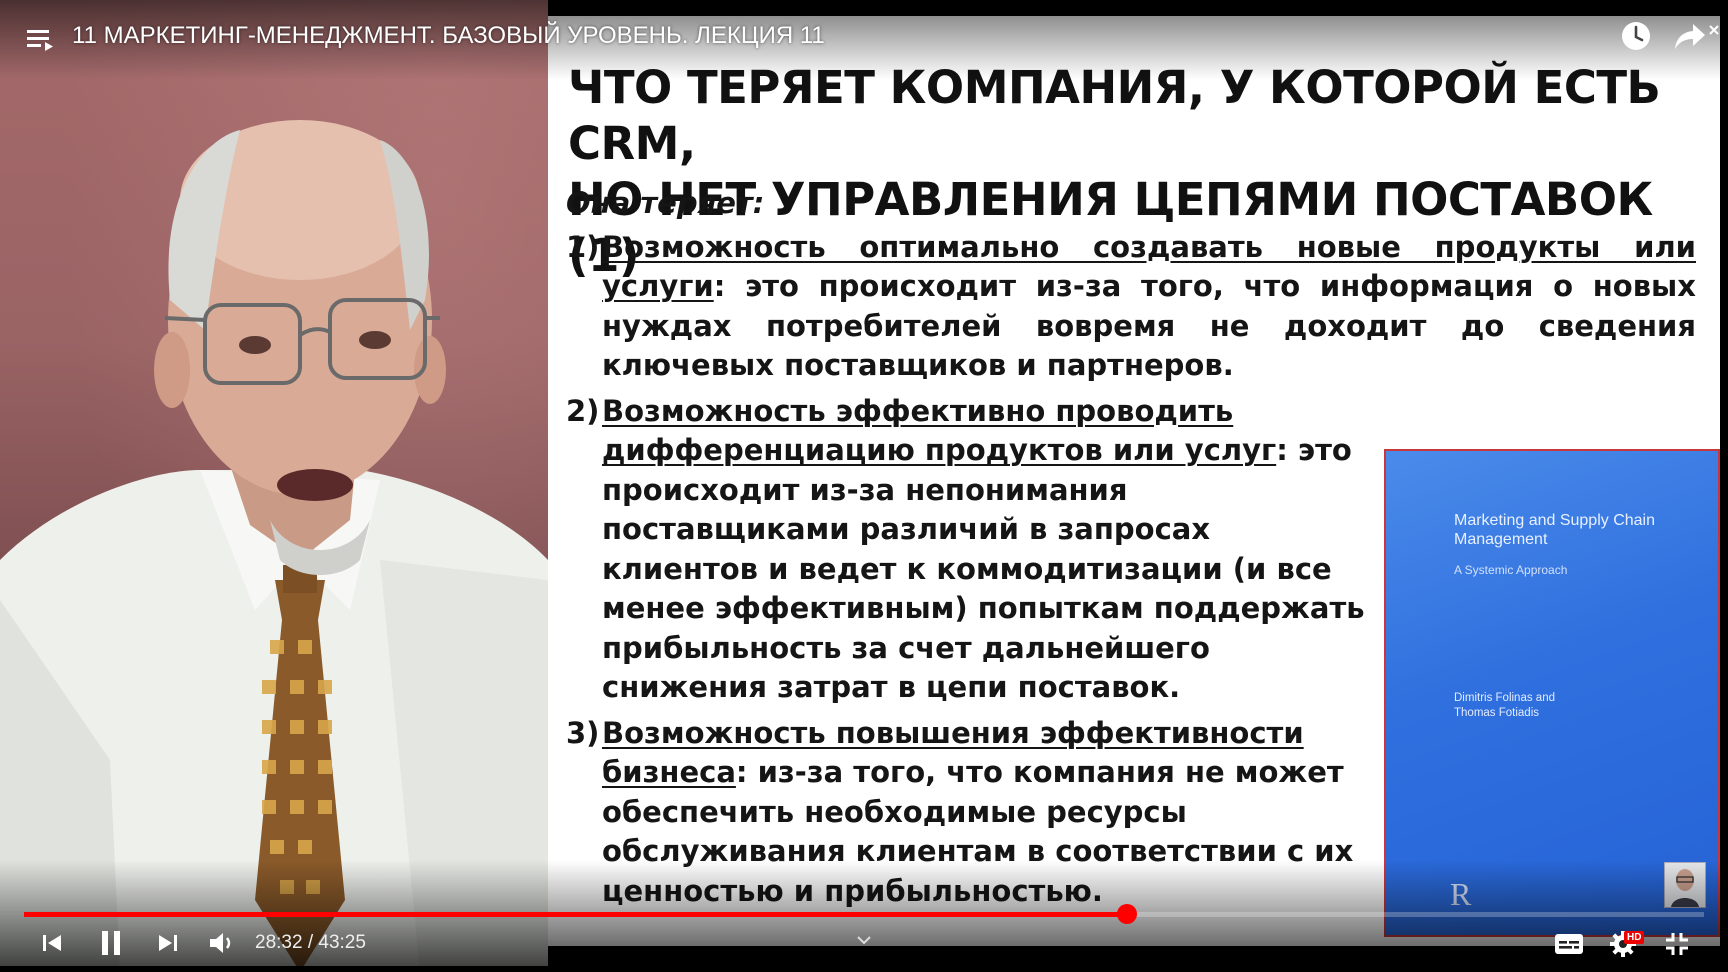 The width and height of the screenshot is (1728, 972). What do you see at coordinates (583, 246) in the screenshot?
I see `item-number: 1)` at bounding box center [583, 246].